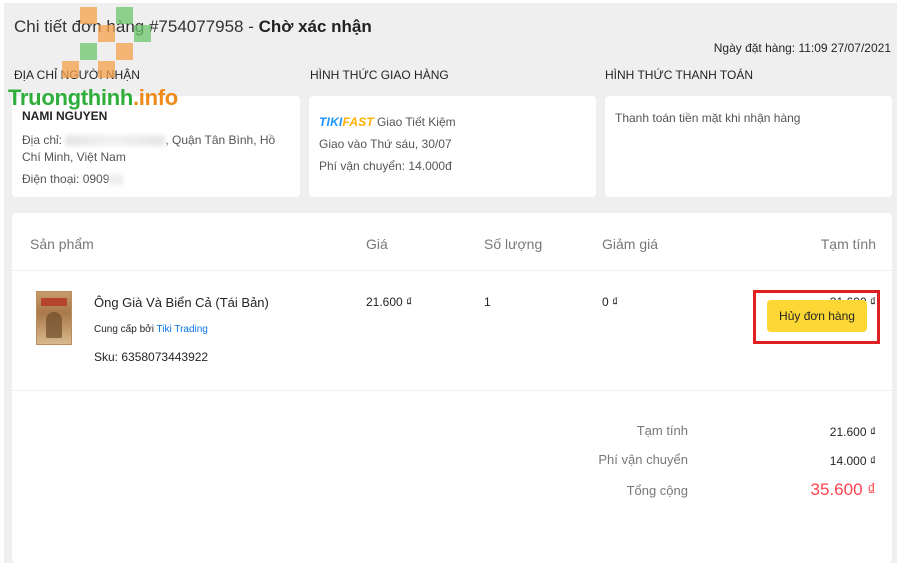  Describe the element at coordinates (42, 140) in the screenshot. I see `address-prefix: Địa chỉ:` at that location.